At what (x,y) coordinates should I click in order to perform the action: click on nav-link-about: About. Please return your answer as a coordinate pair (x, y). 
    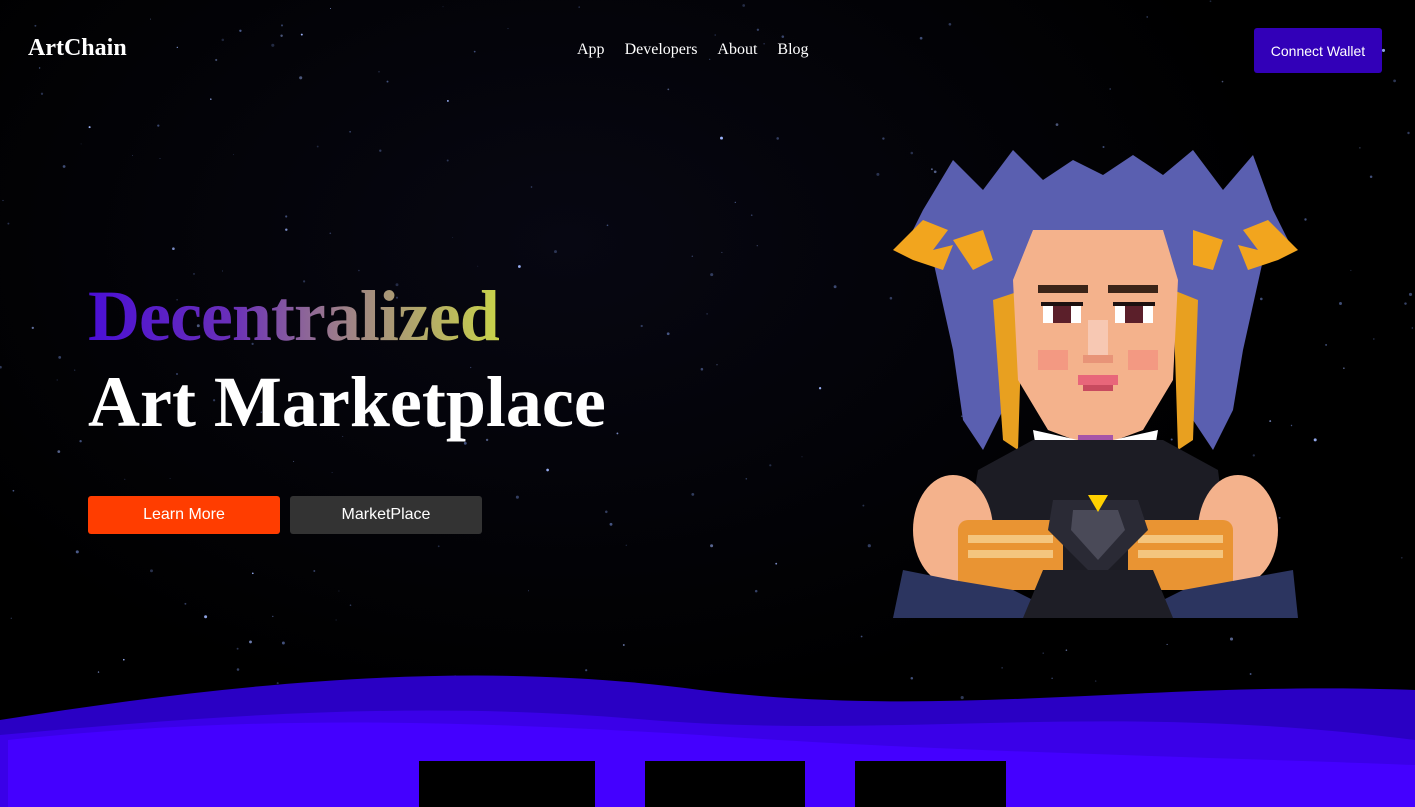
    Looking at the image, I should click on (737, 50).